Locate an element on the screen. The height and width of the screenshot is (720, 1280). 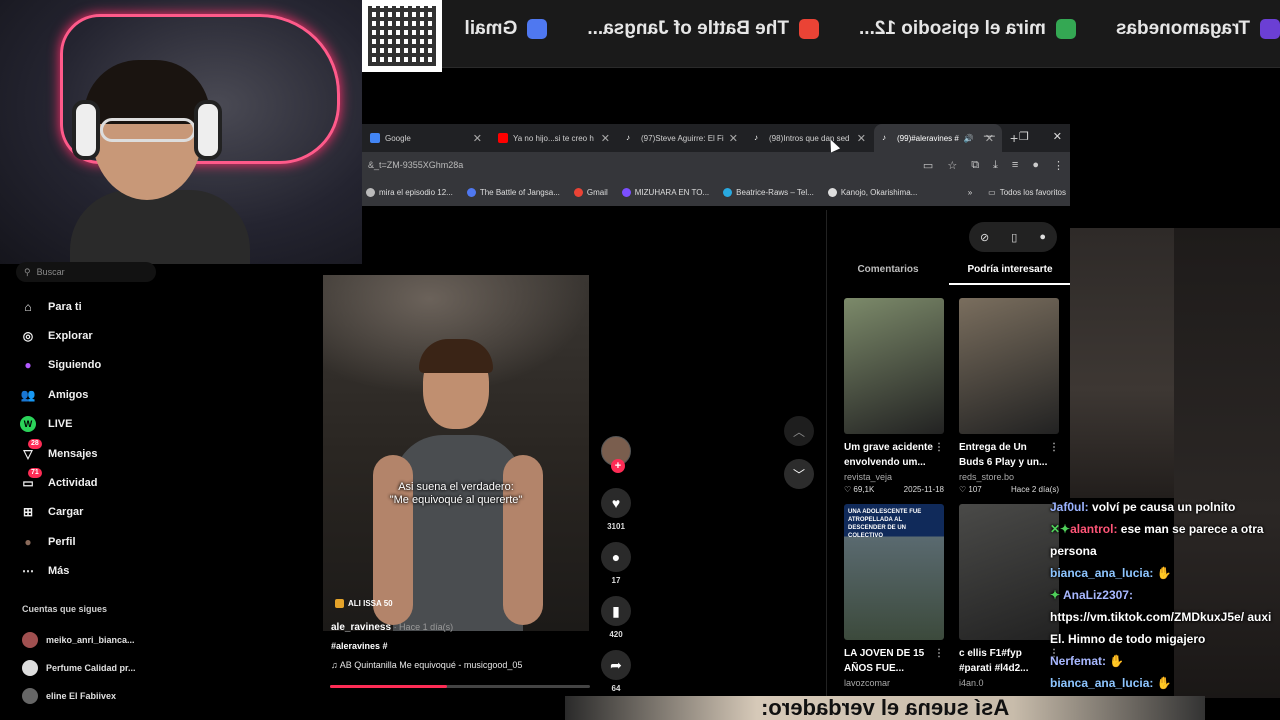
card-author: reds_store.bo is located at coordinates (1009, 477).